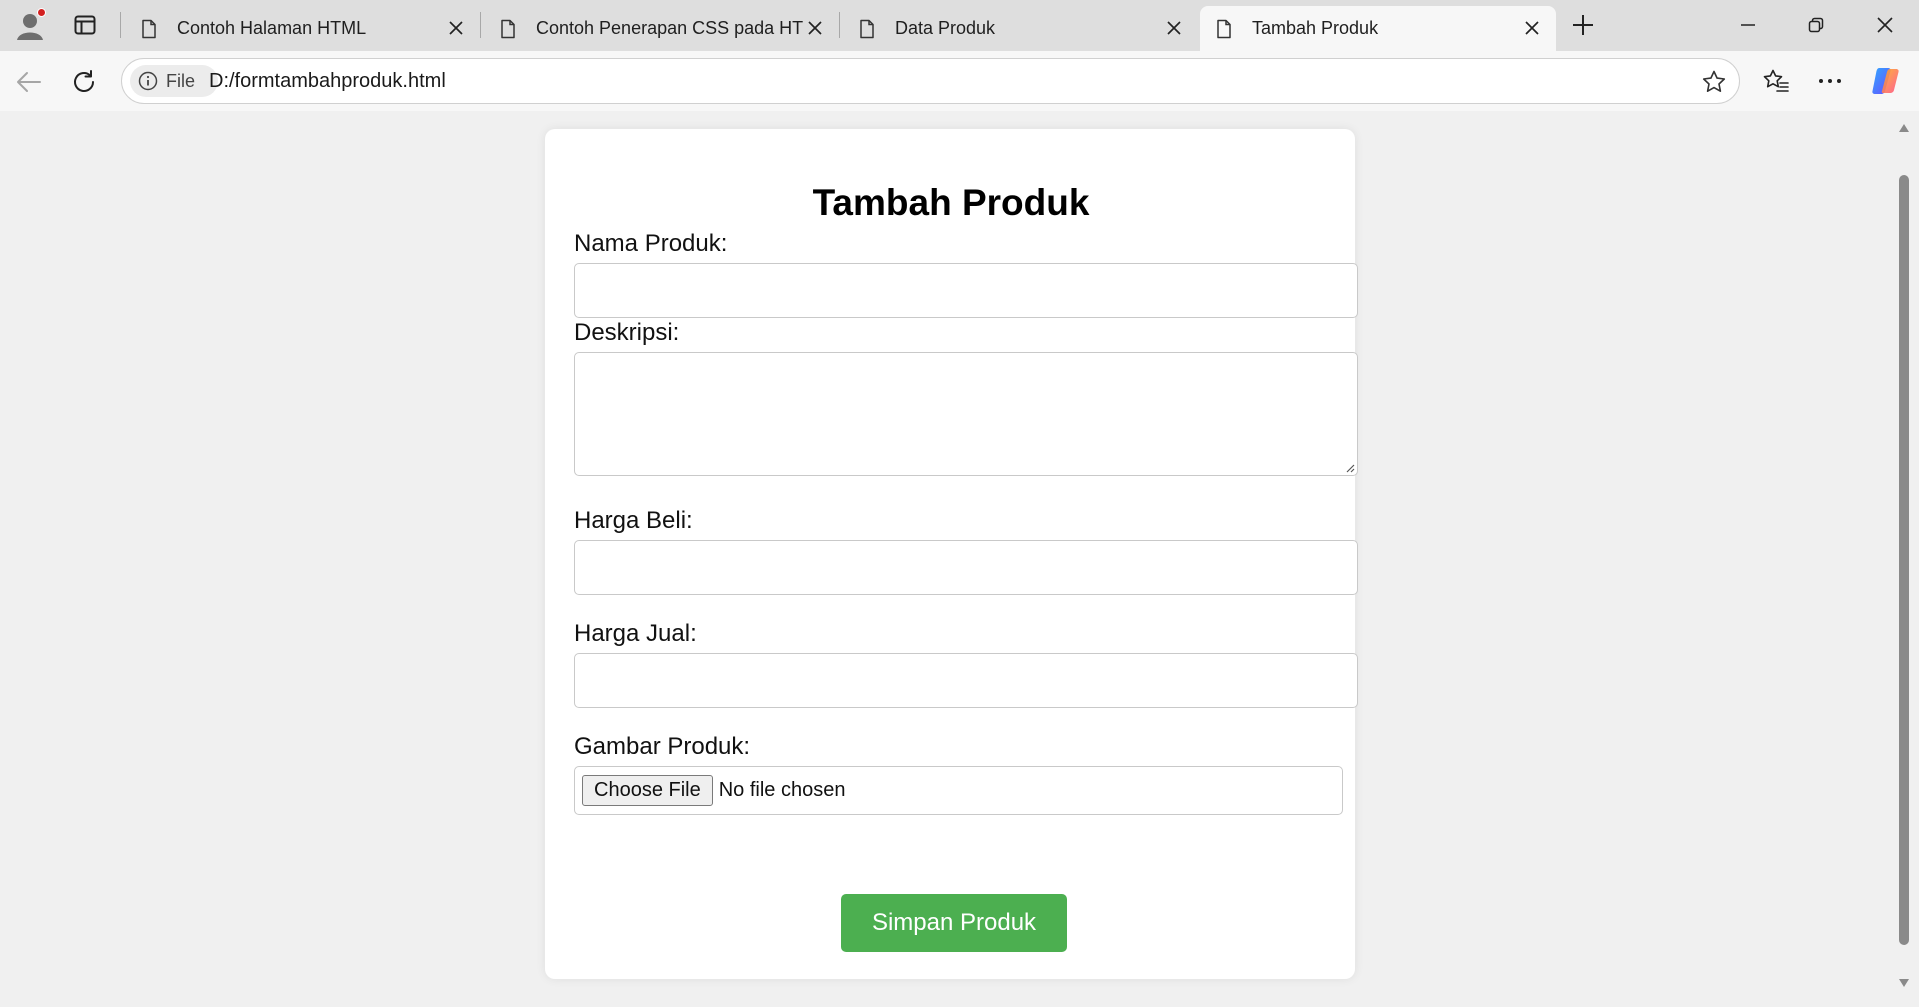  Describe the element at coordinates (966, 290) in the screenshot. I see `nama-produk-input` at that location.